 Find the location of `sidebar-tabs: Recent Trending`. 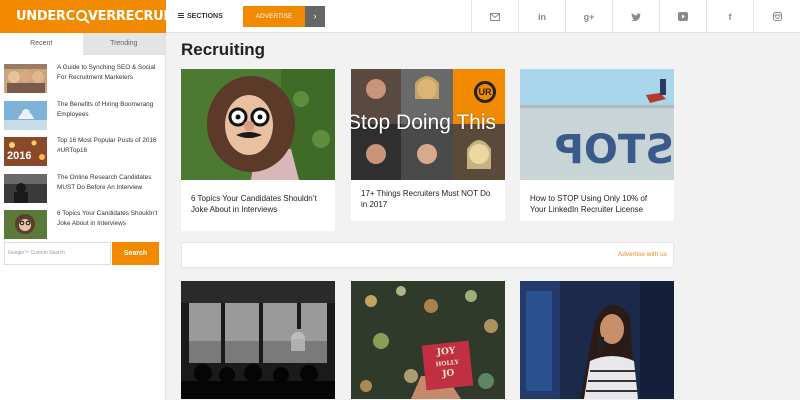

sidebar-tabs: Recent Trending is located at coordinates (82, 44).